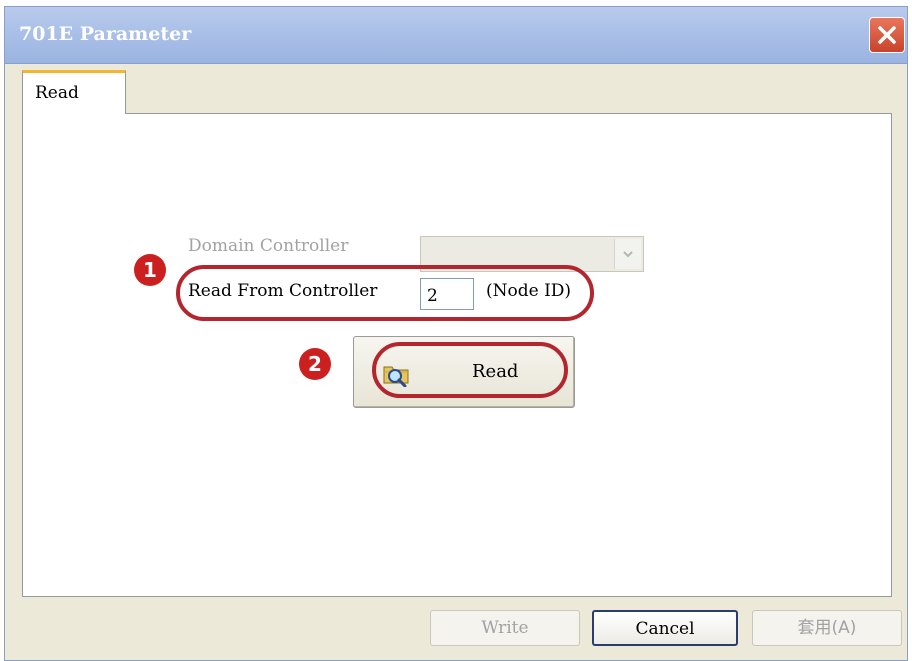 This screenshot has height=661, width=912. Describe the element at coordinates (470, 370) in the screenshot. I see `highlight-ring-step2` at that location.